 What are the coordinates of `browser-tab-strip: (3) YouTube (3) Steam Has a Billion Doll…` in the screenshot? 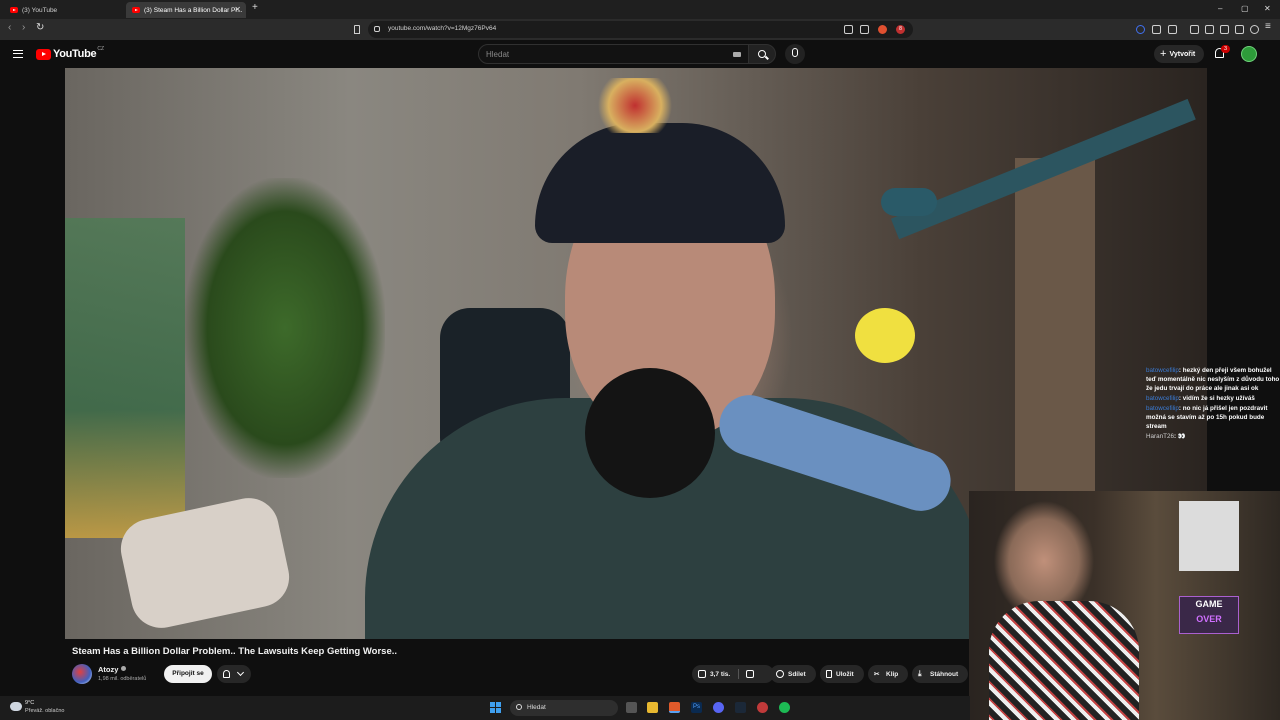 It's located at (640, 9).